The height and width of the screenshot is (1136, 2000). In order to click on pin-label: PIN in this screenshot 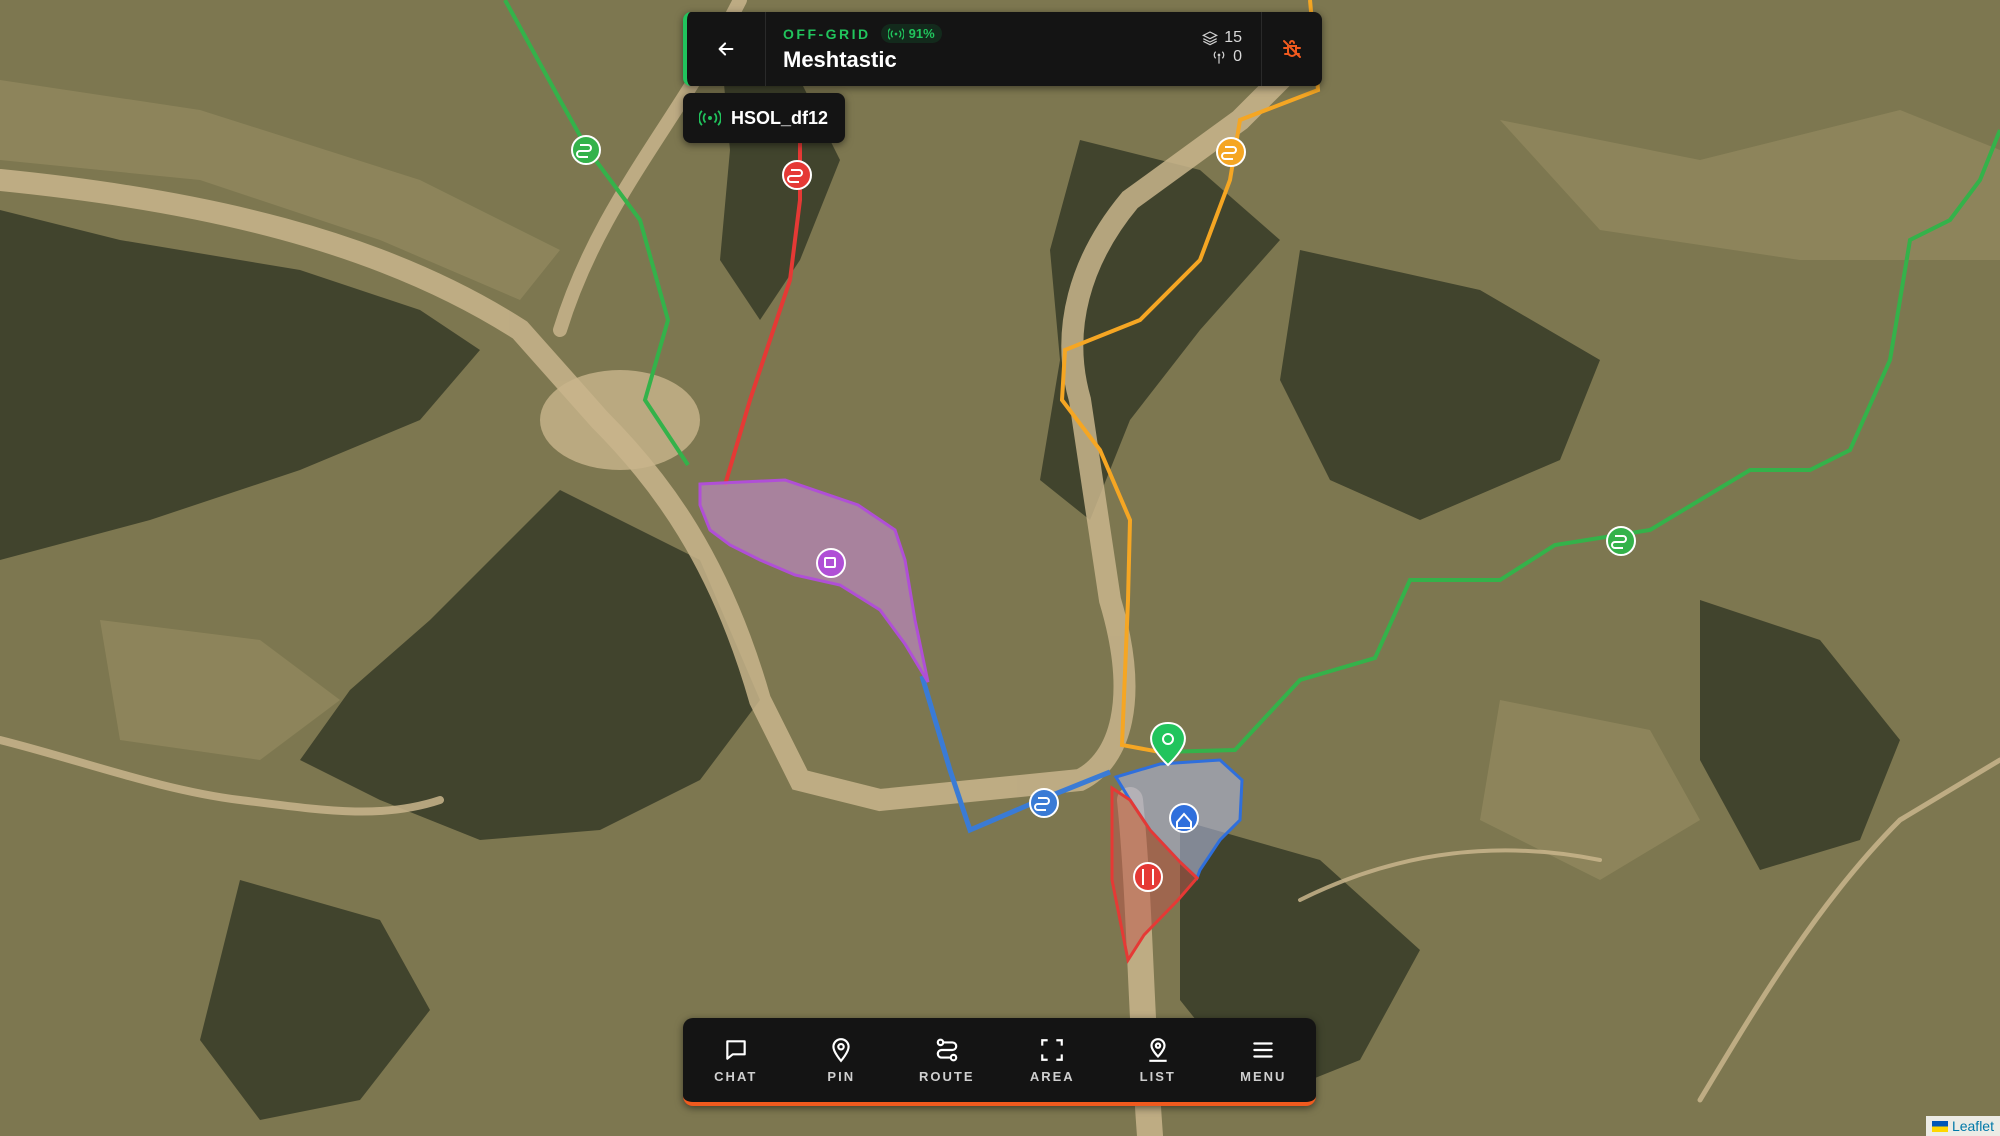, I will do `click(841, 1076)`.